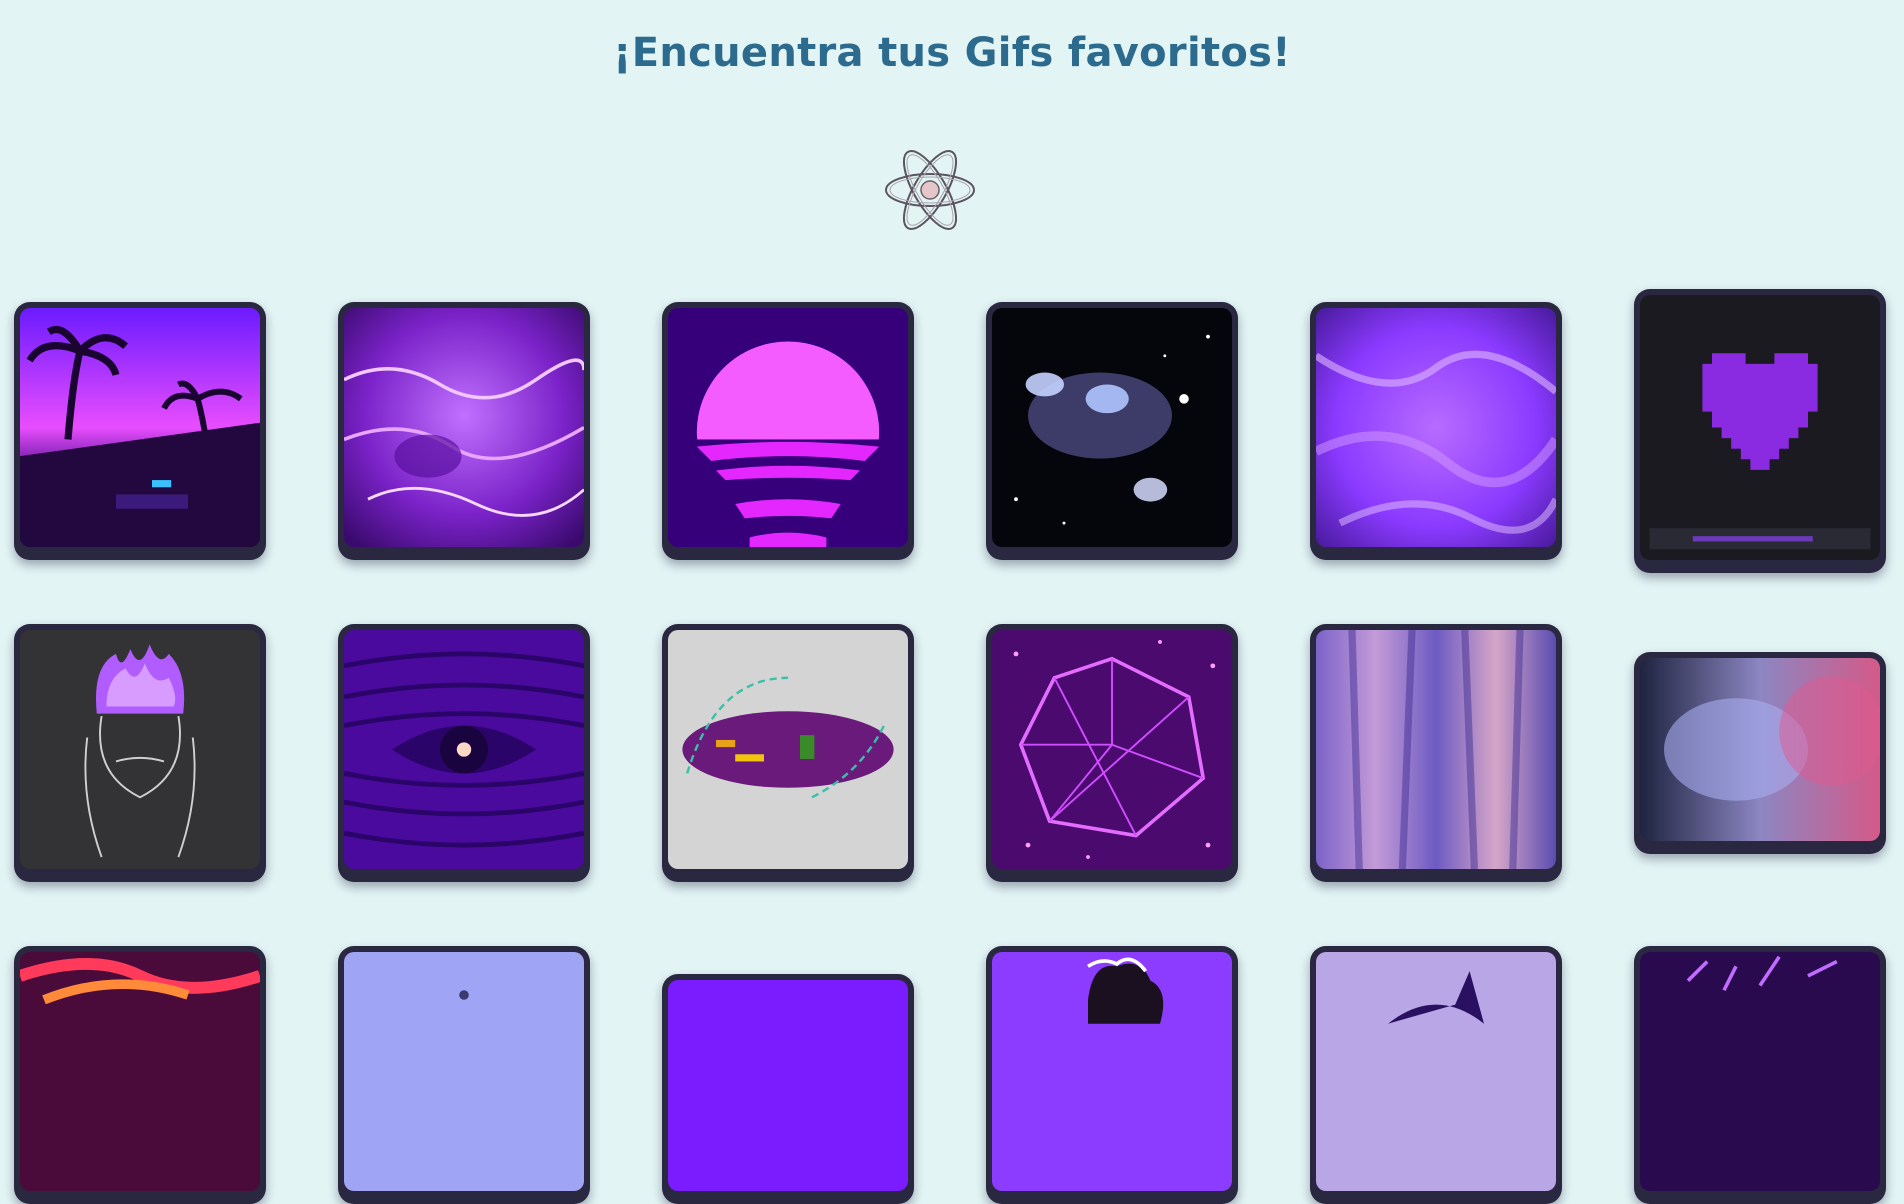  I want to click on page-title: ¡Encuentra tus Gifs favoritos!, so click(952, 53).